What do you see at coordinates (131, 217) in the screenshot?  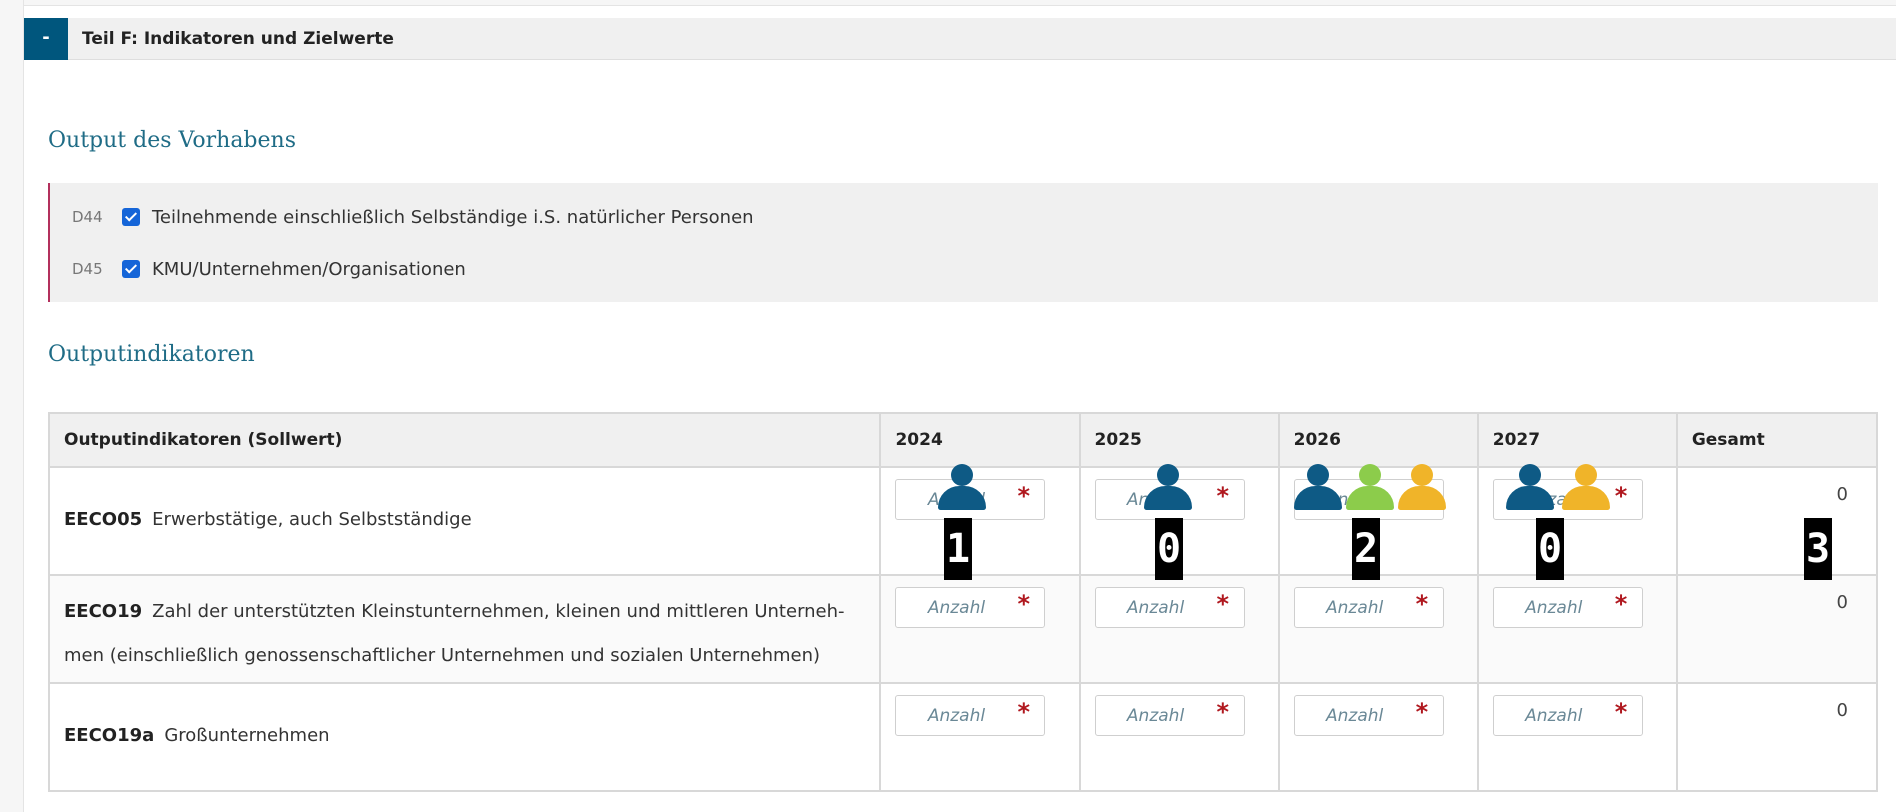 I see `checkbox-d44` at bounding box center [131, 217].